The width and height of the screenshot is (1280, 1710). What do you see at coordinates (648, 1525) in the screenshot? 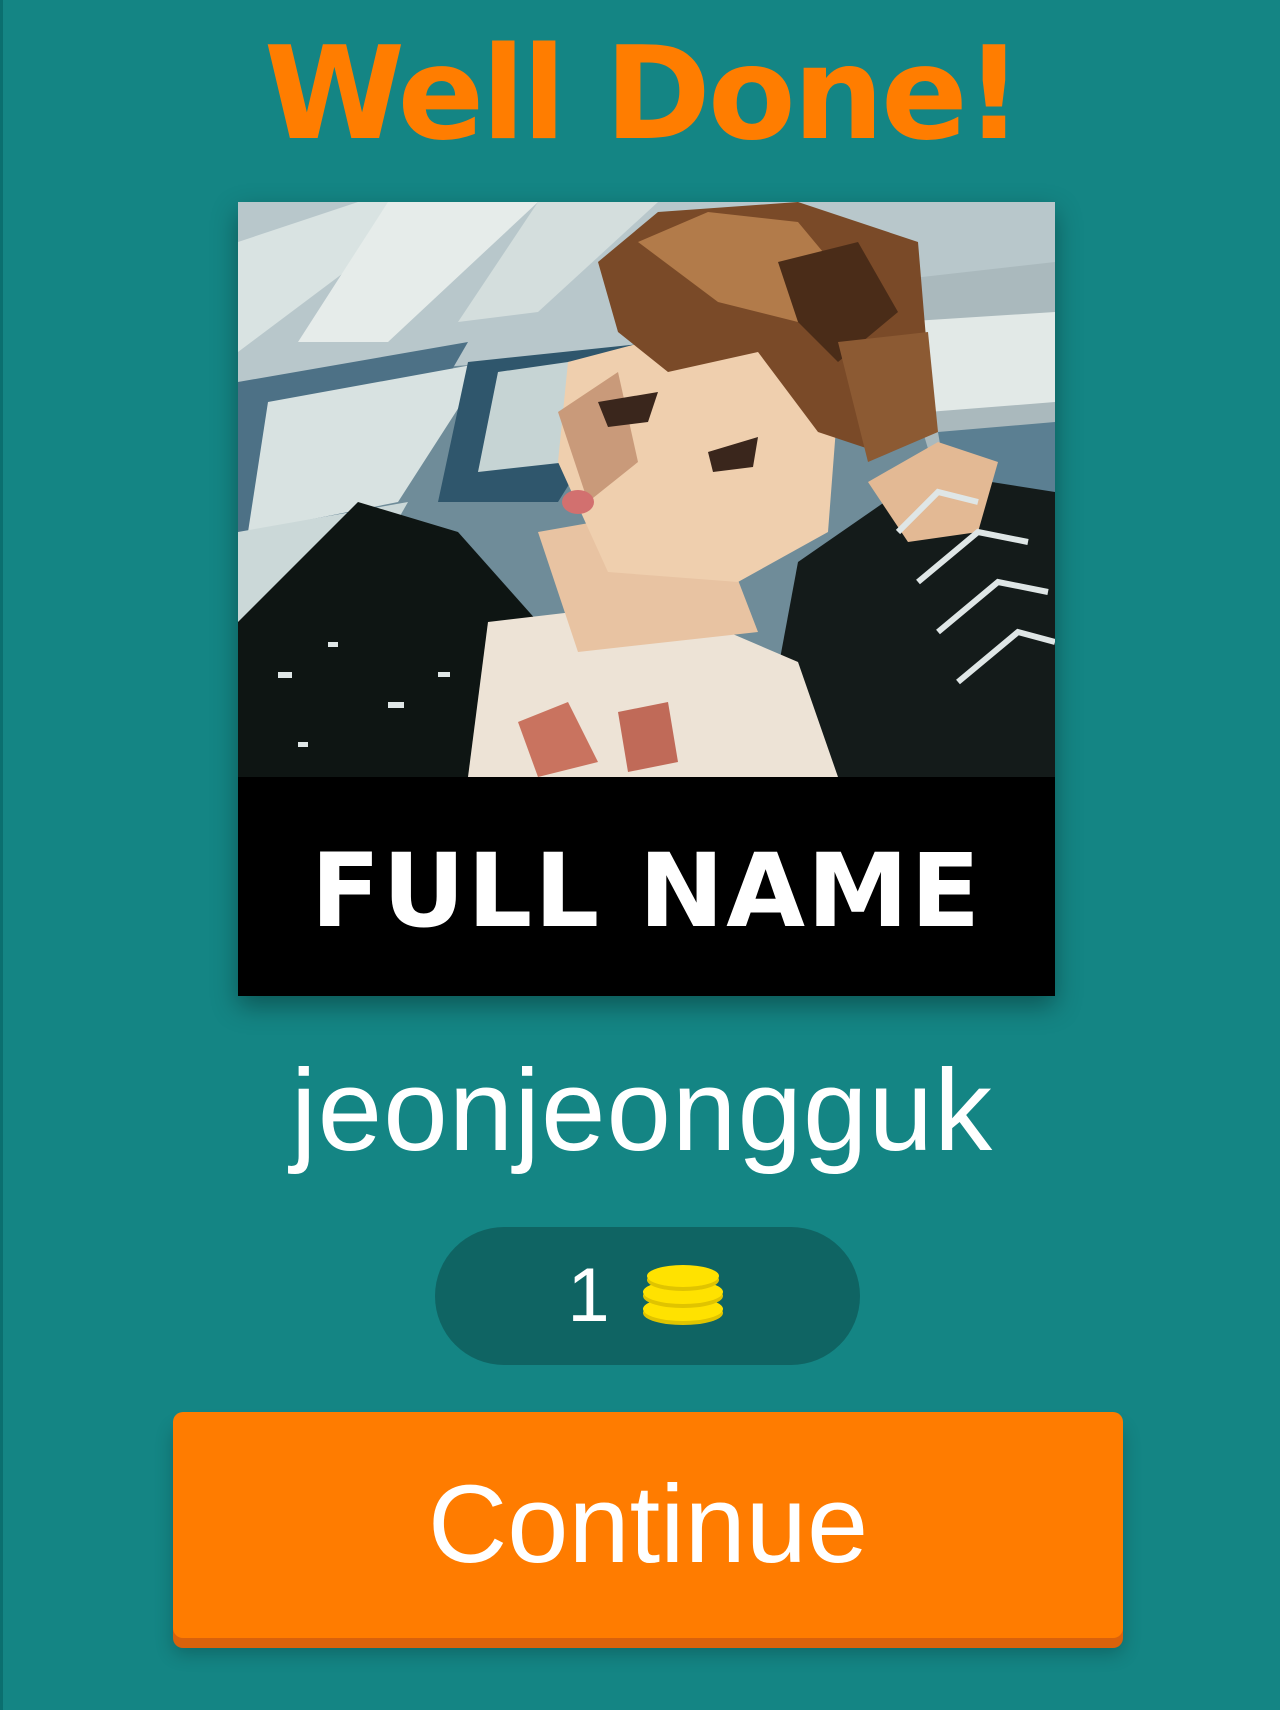
I see `continue-button: Continue` at bounding box center [648, 1525].